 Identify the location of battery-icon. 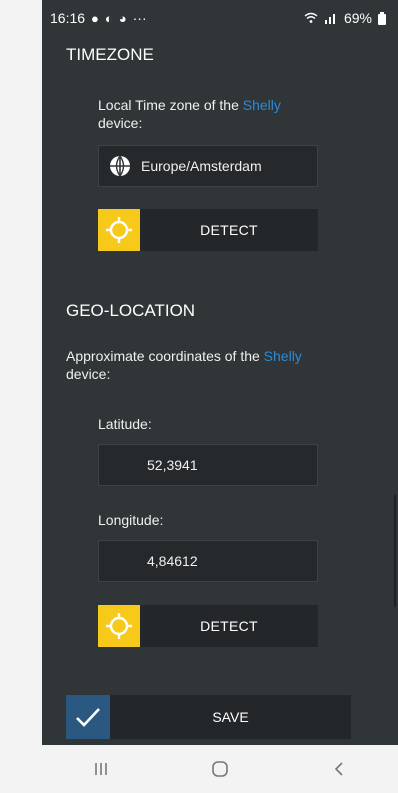
(382, 18).